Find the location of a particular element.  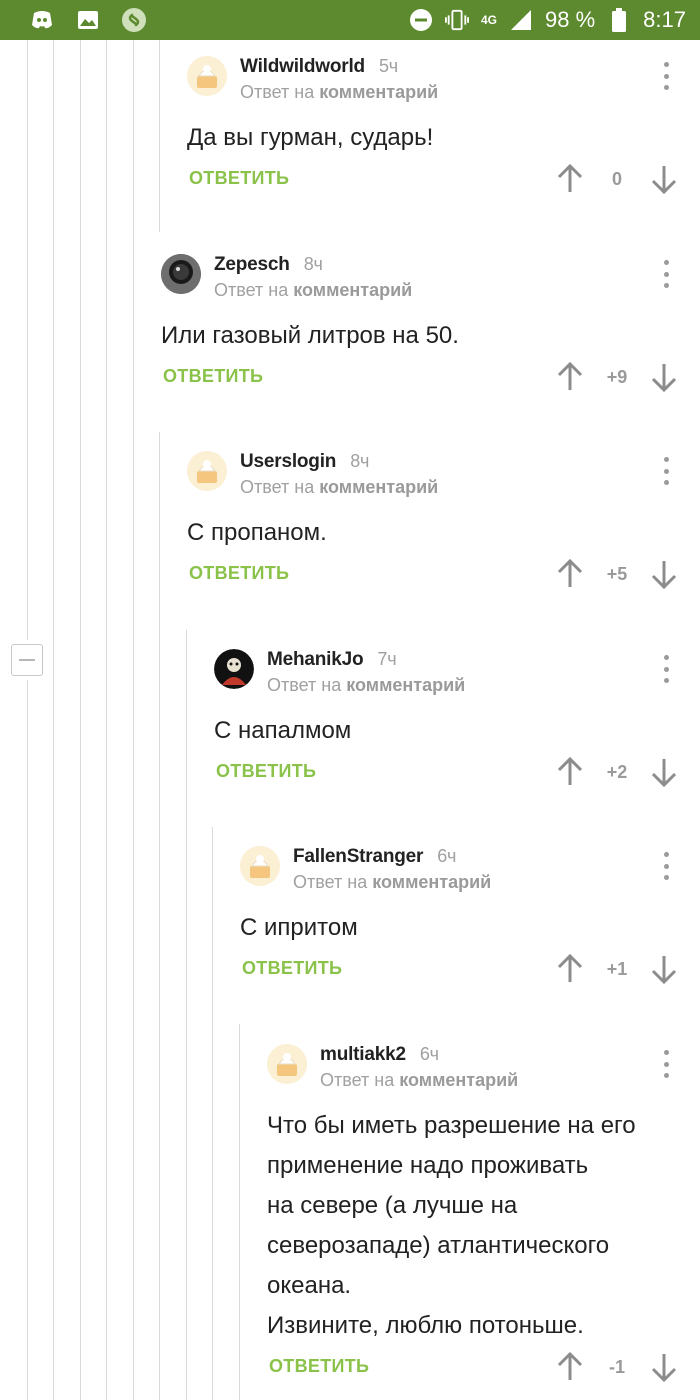

comment-time: 5ч is located at coordinates (388, 66).